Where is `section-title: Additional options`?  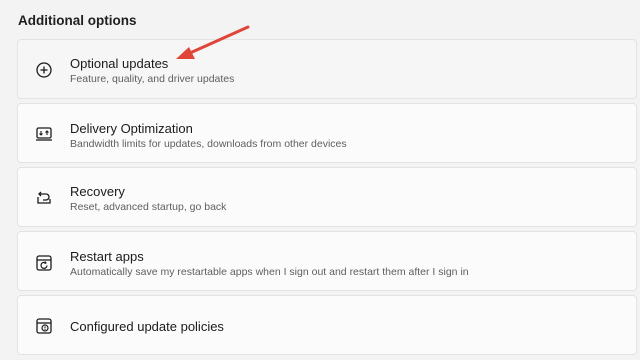 section-title: Additional options is located at coordinates (77, 20).